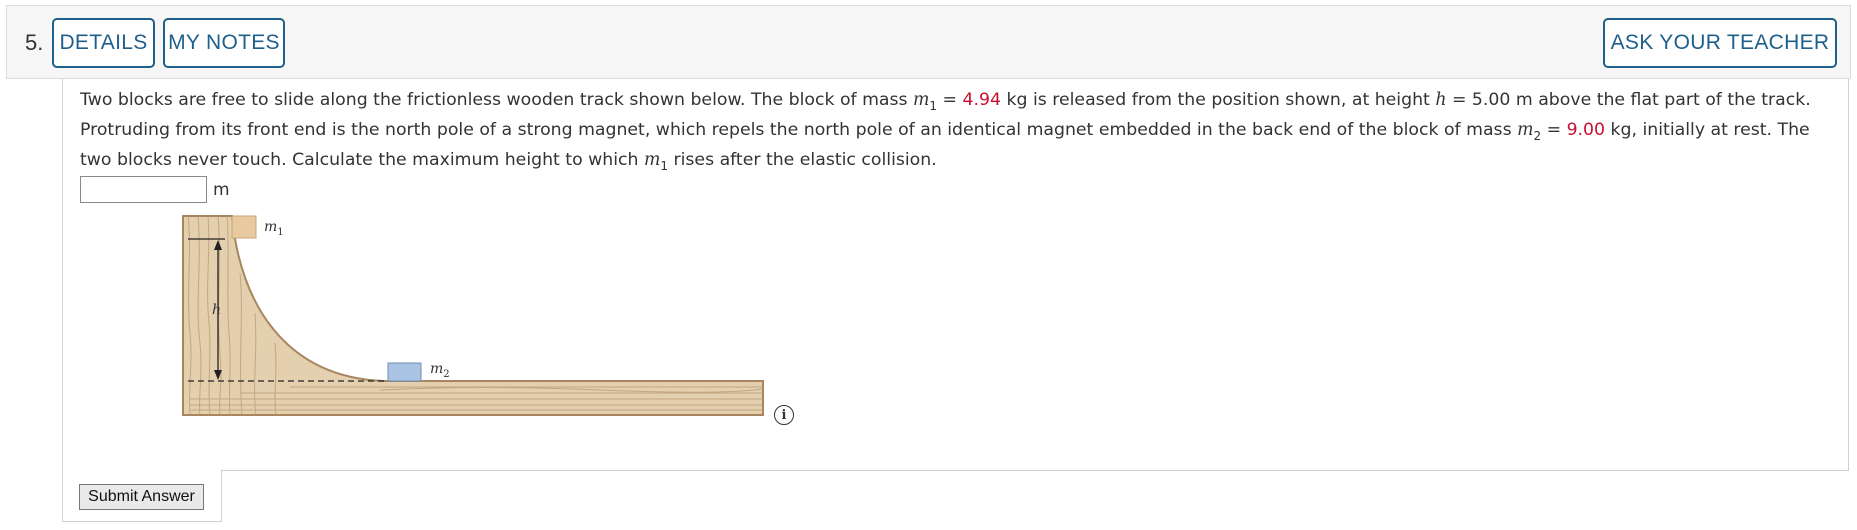 The image size is (1857, 530). What do you see at coordinates (440, 370) in the screenshot?
I see `m2-label: m2` at bounding box center [440, 370].